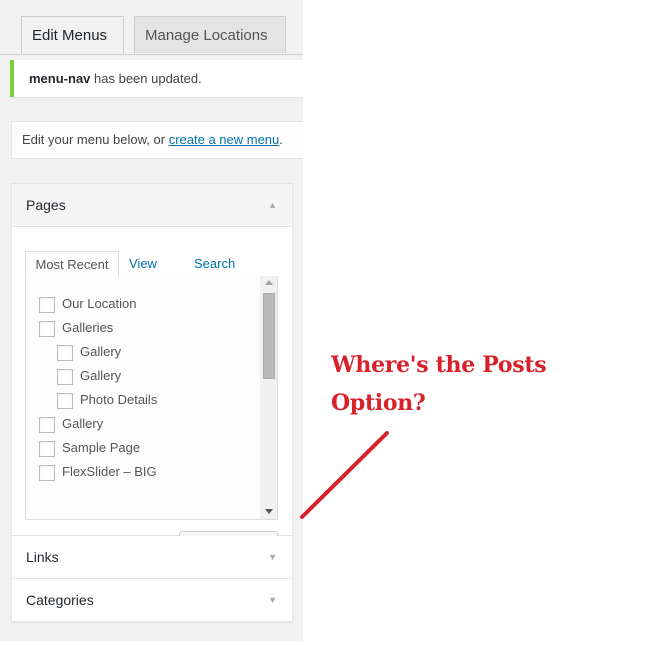 This screenshot has width=661, height=645. I want to click on tab-most-recent: Most Recent, so click(72, 264).